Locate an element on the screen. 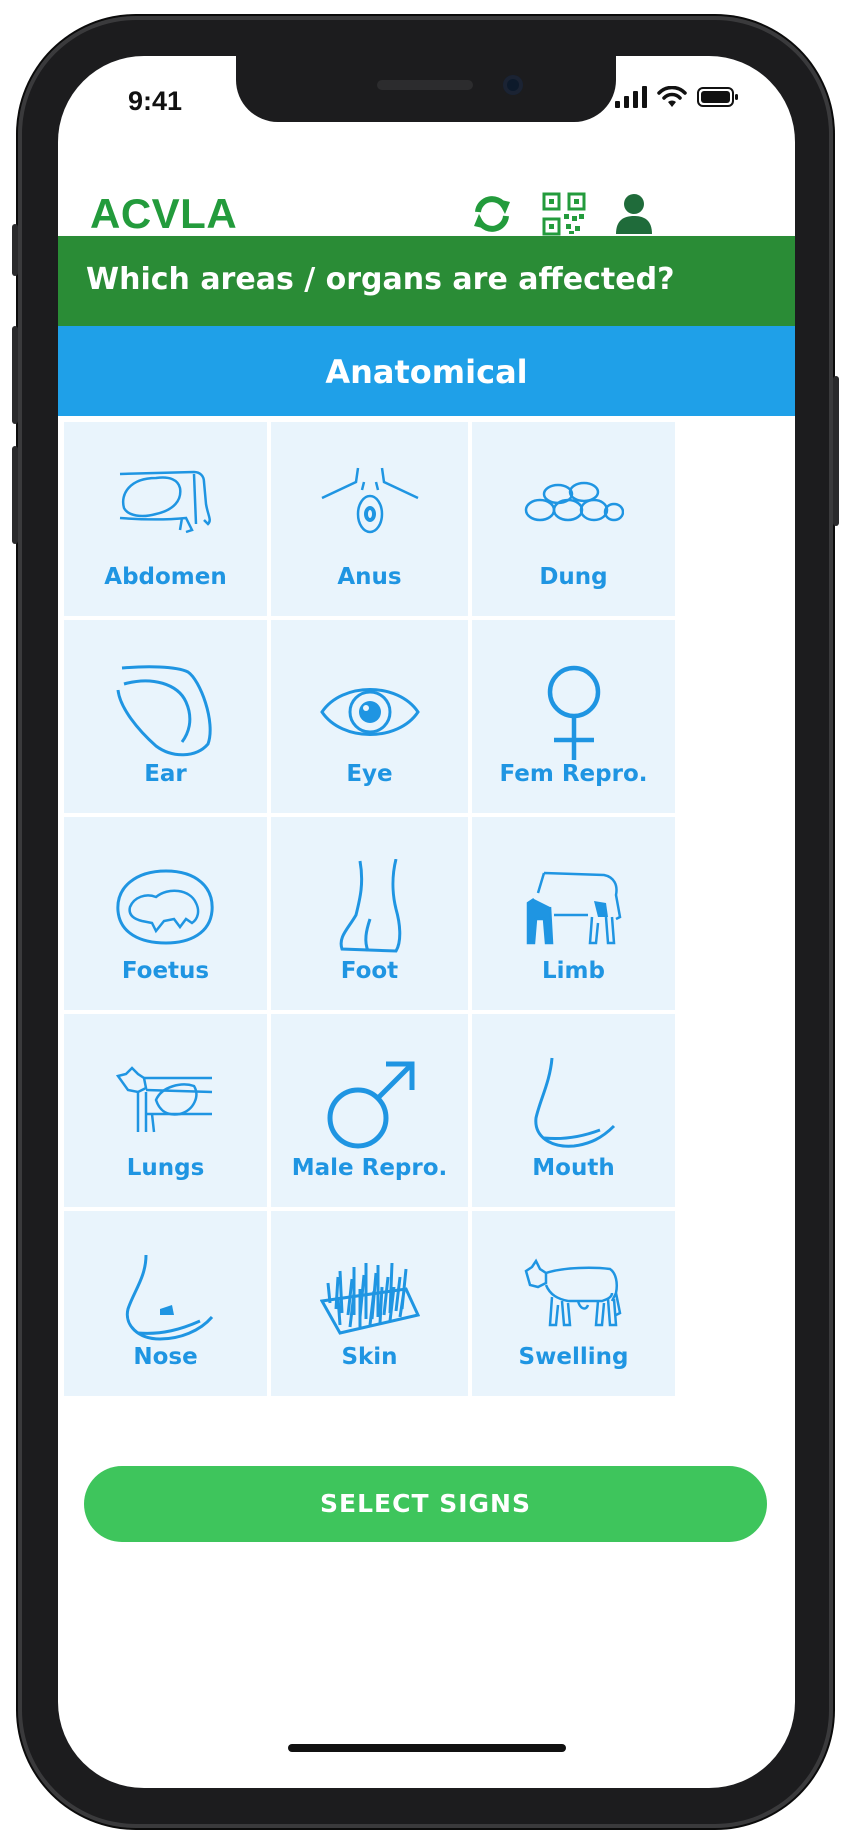  area-label: Dung is located at coordinates (573, 577).